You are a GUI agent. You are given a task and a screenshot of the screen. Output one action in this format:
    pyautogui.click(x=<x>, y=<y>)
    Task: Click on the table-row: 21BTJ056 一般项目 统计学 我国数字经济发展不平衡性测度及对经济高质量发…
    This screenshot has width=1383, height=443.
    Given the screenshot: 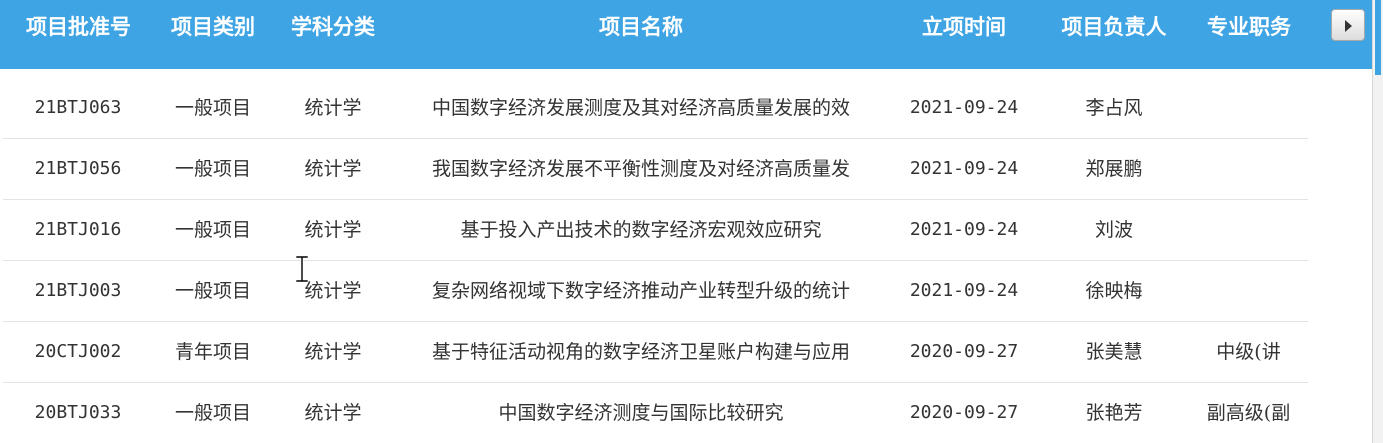 What is the action you would take?
    pyautogui.click(x=655, y=169)
    